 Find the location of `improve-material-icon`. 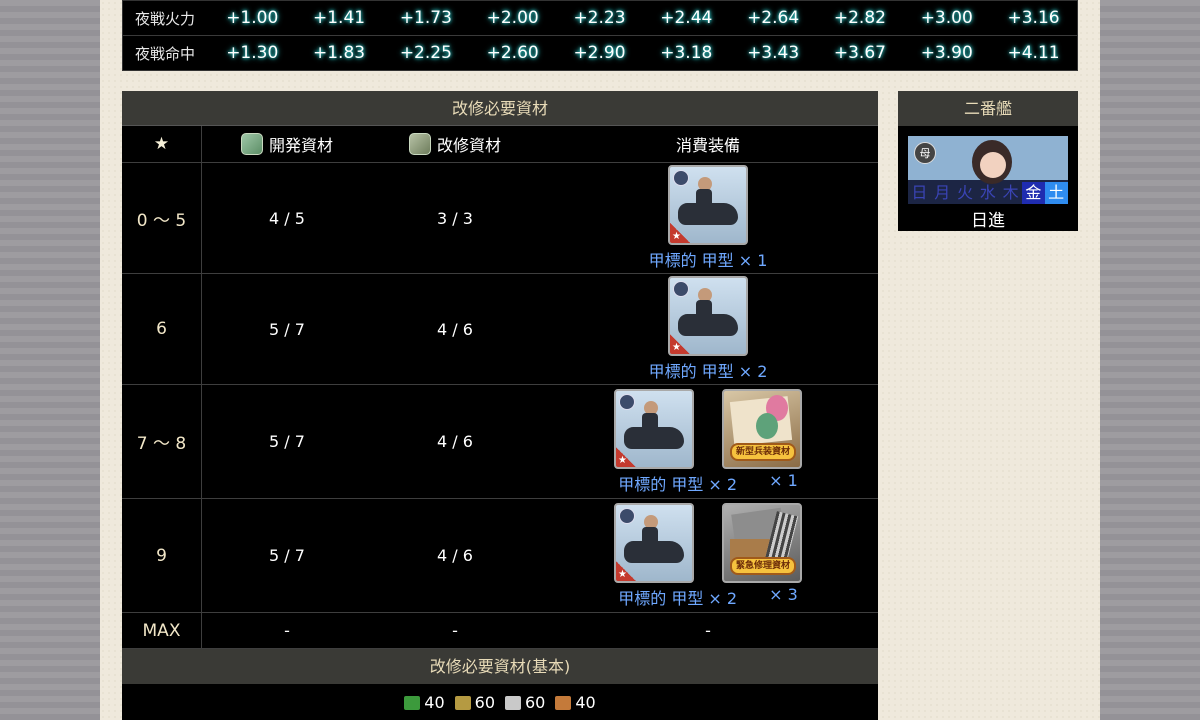

improve-material-icon is located at coordinates (419, 144).